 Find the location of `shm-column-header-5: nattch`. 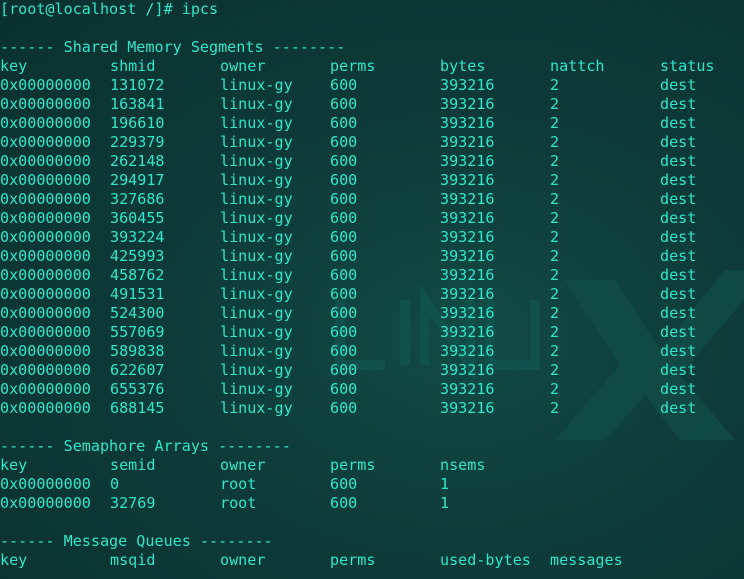

shm-column-header-5: nattch is located at coordinates (577, 66).